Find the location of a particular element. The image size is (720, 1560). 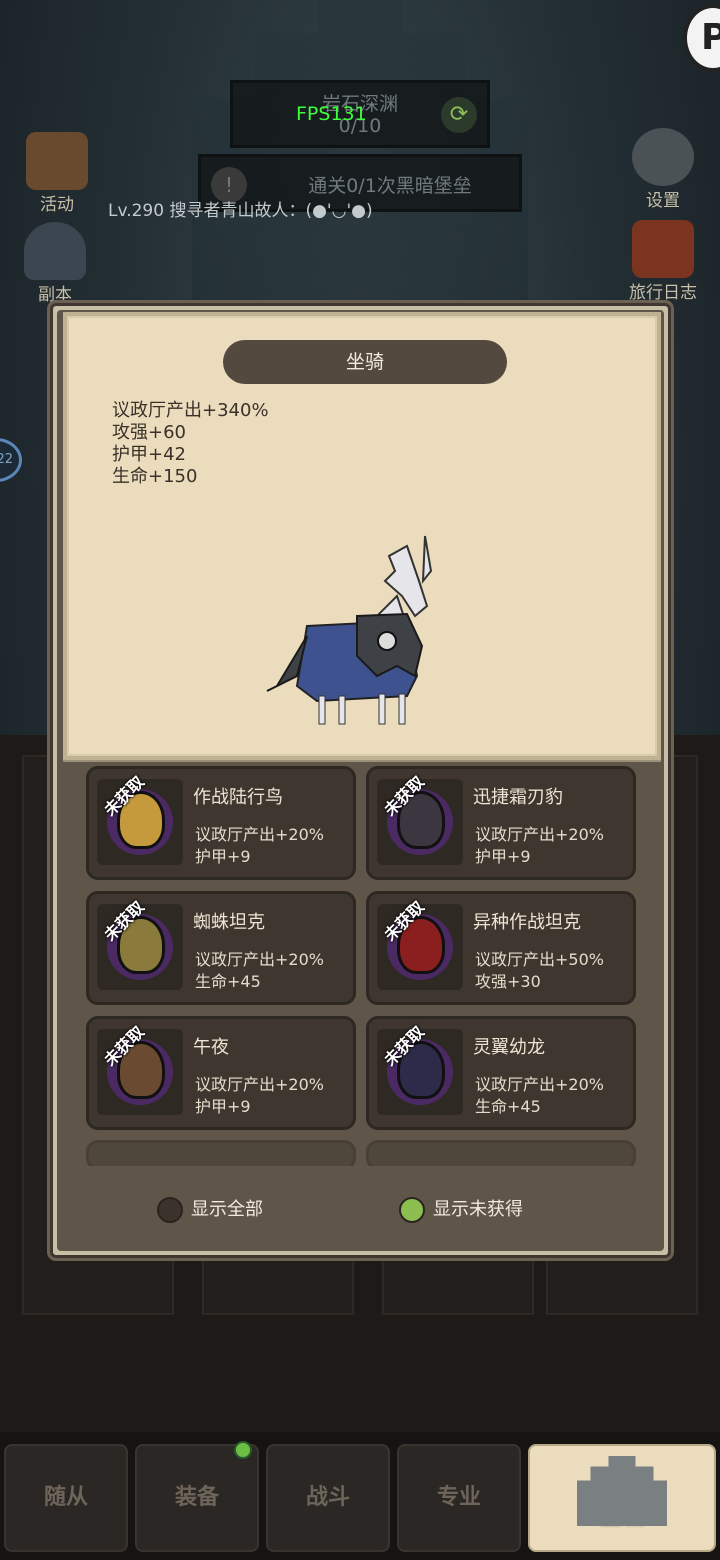

portal-icon is located at coordinates (55, 251).